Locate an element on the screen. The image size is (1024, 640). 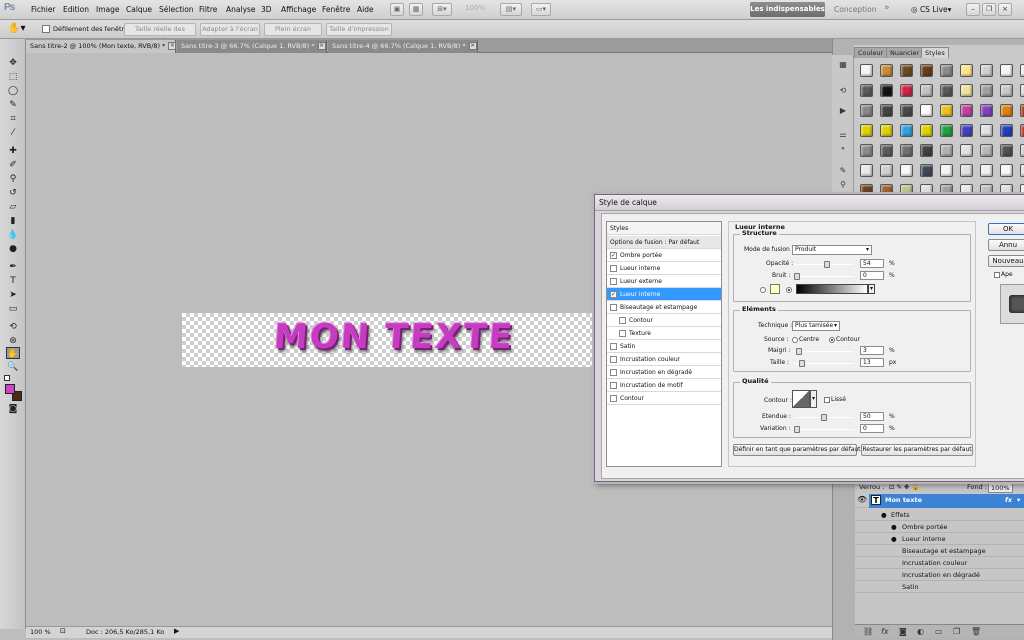
crop-tool-icon: ⌗ is located at coordinates (13, 119).